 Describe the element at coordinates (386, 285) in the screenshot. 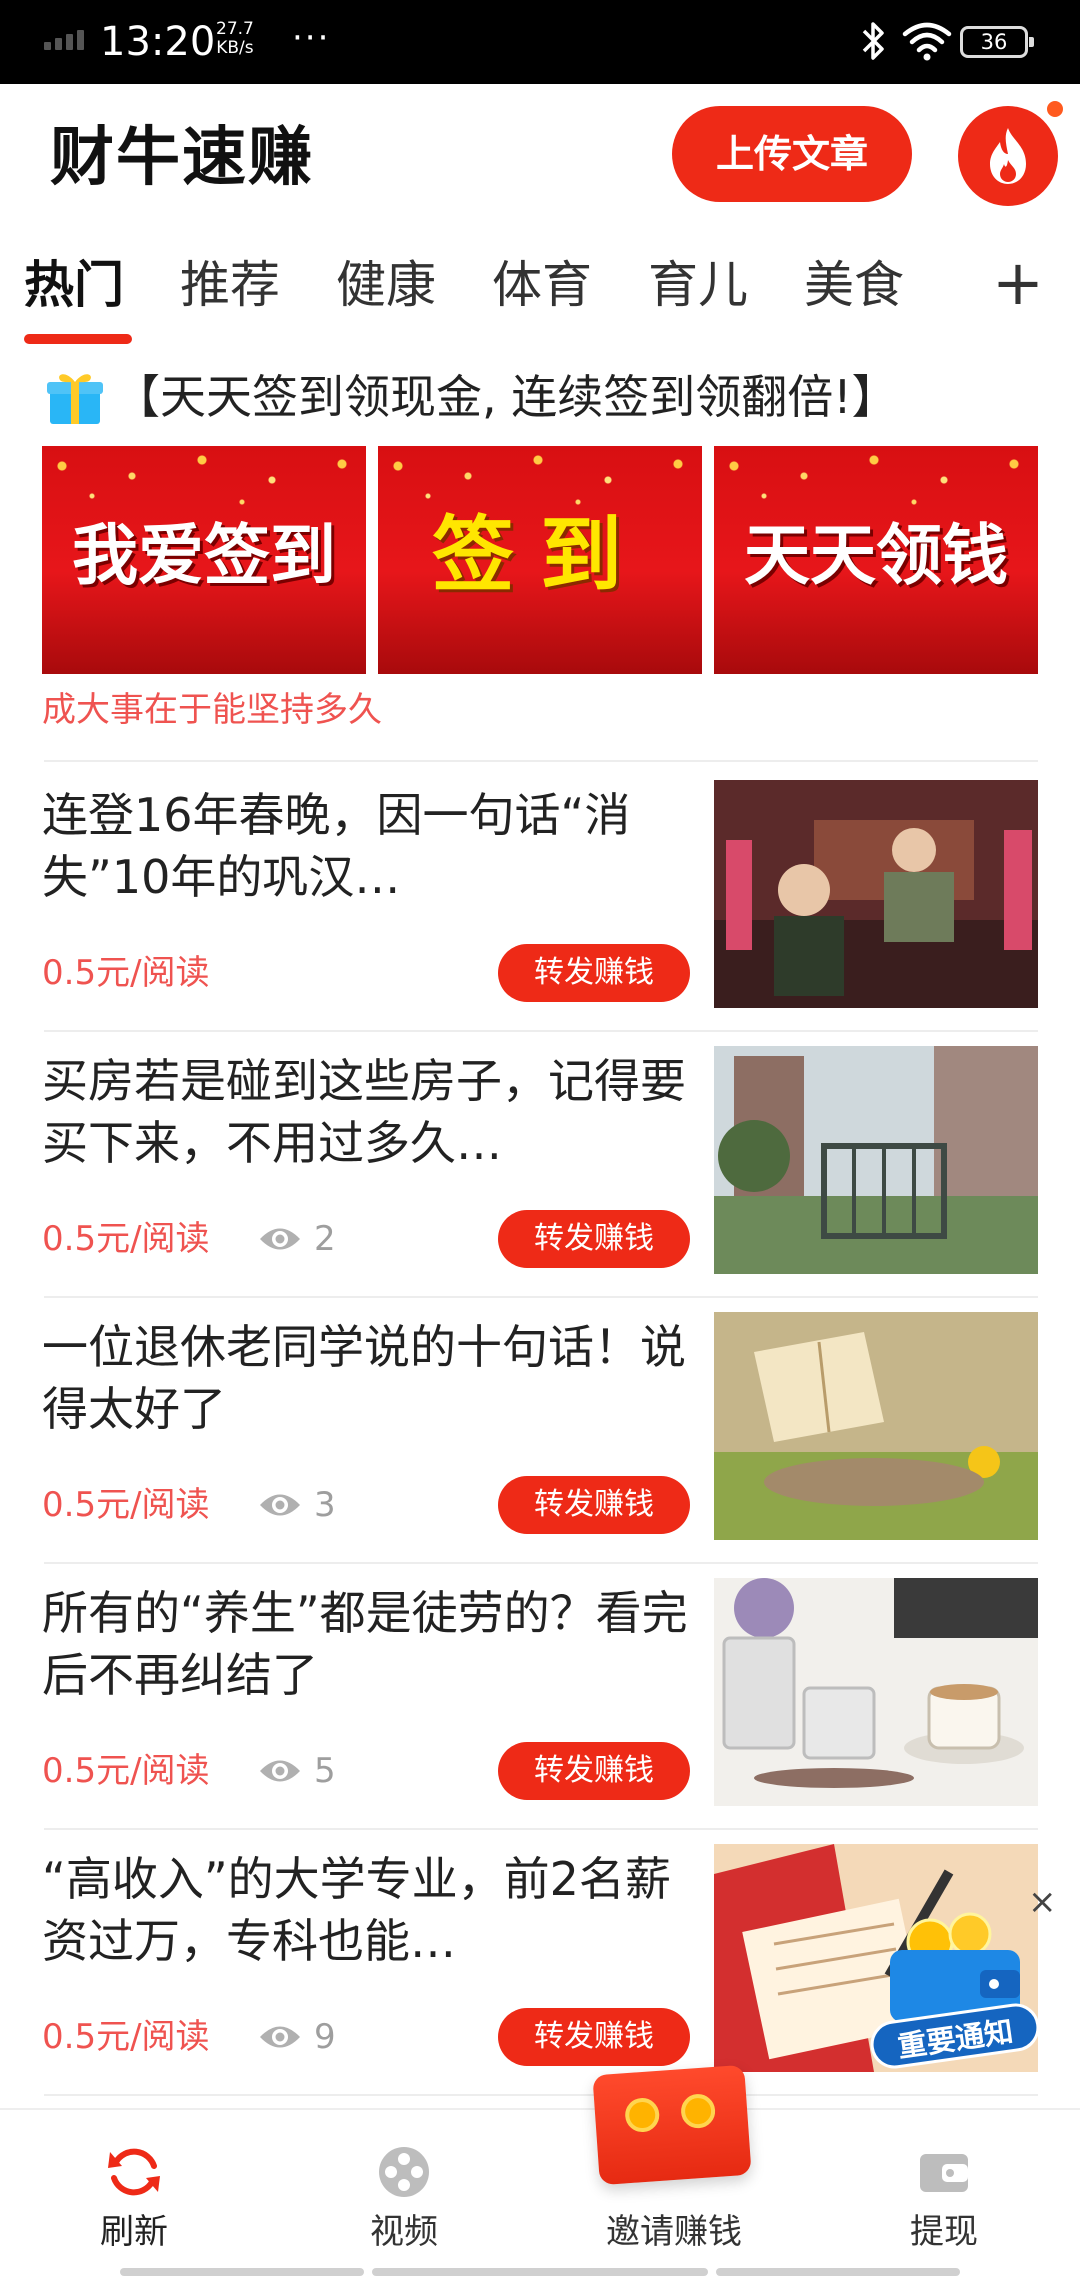

I see `tab-health: 健康` at that location.